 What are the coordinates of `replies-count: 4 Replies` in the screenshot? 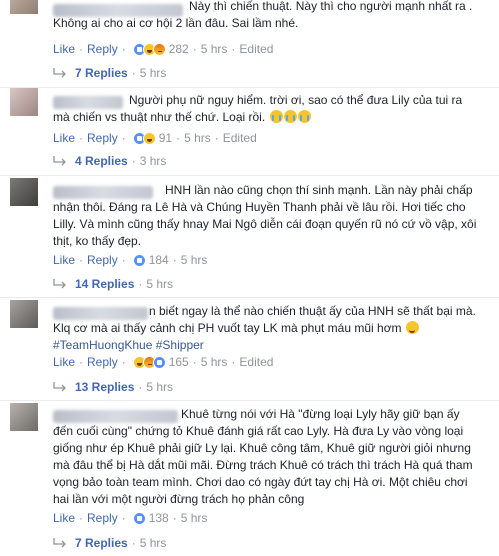 It's located at (101, 161).